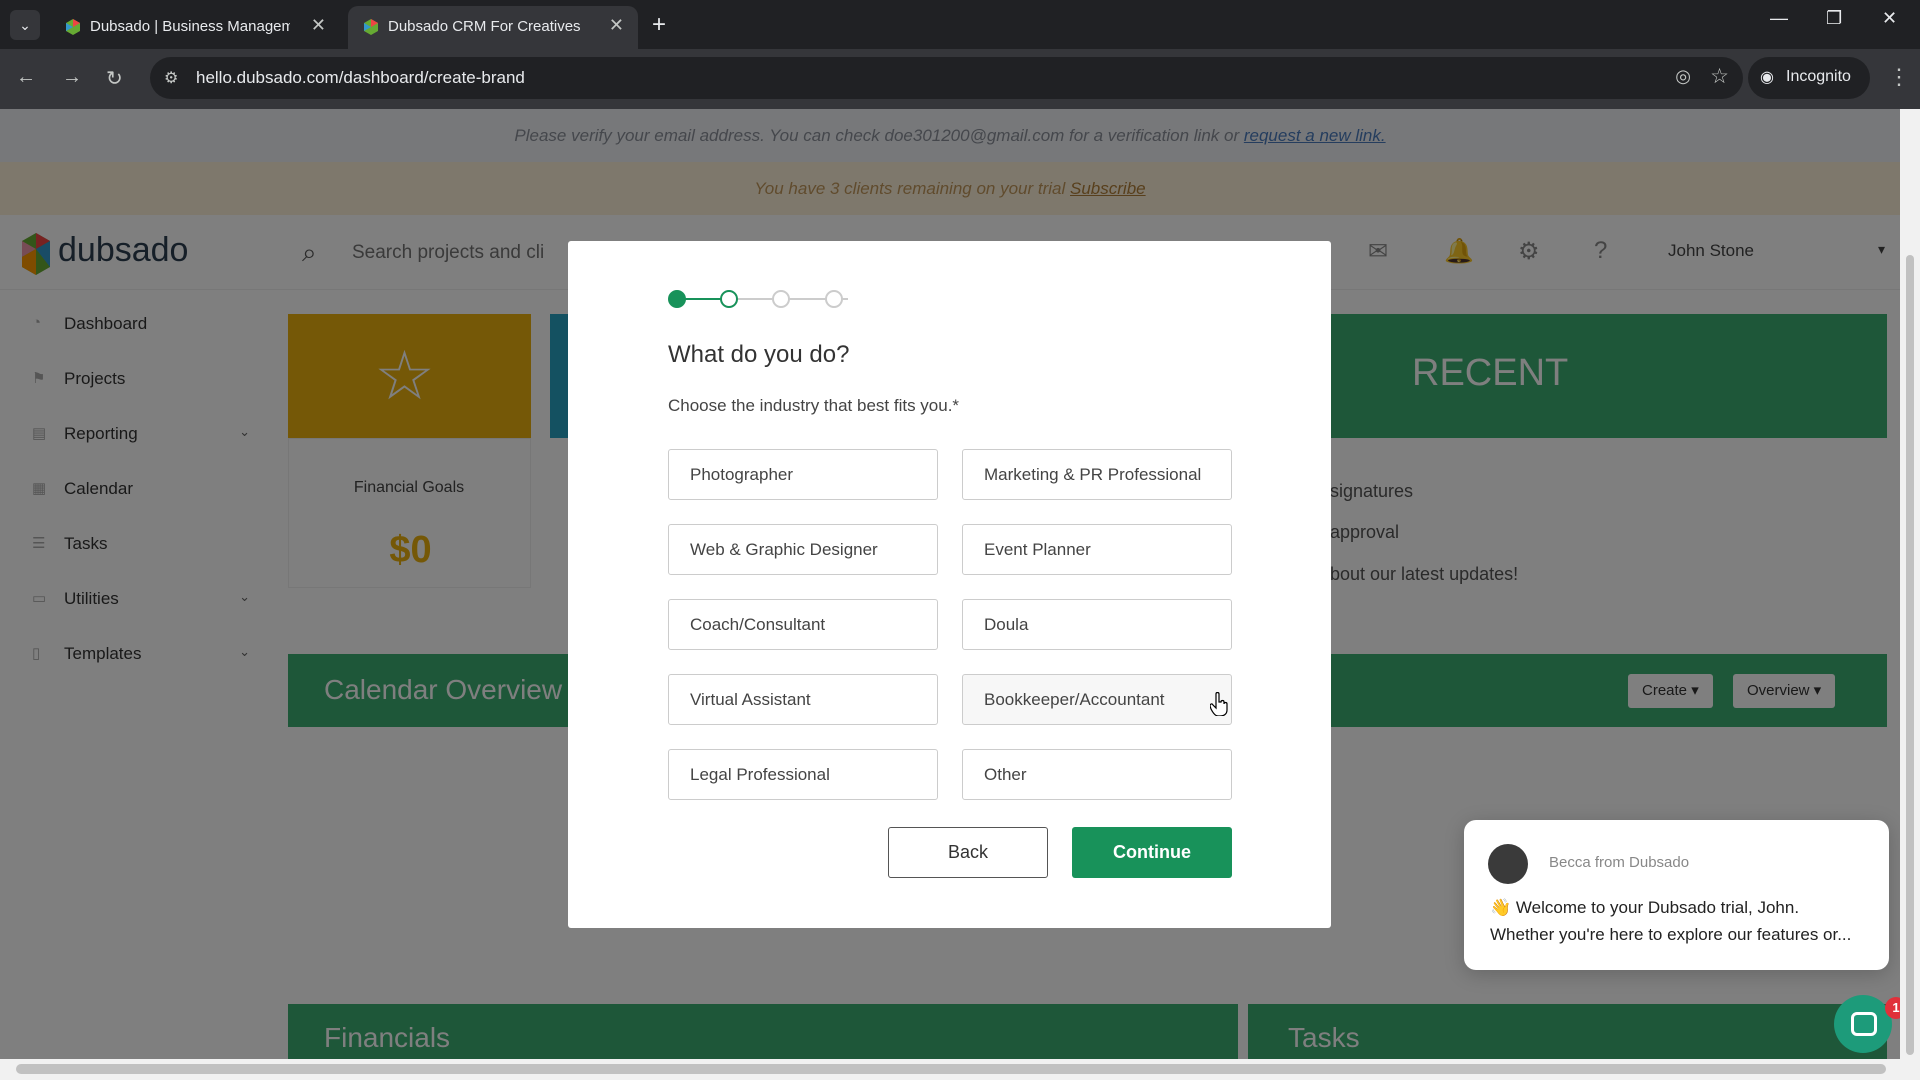  Describe the element at coordinates (803, 699) in the screenshot. I see `option-virtual-assistant: Virtual Assistant` at that location.